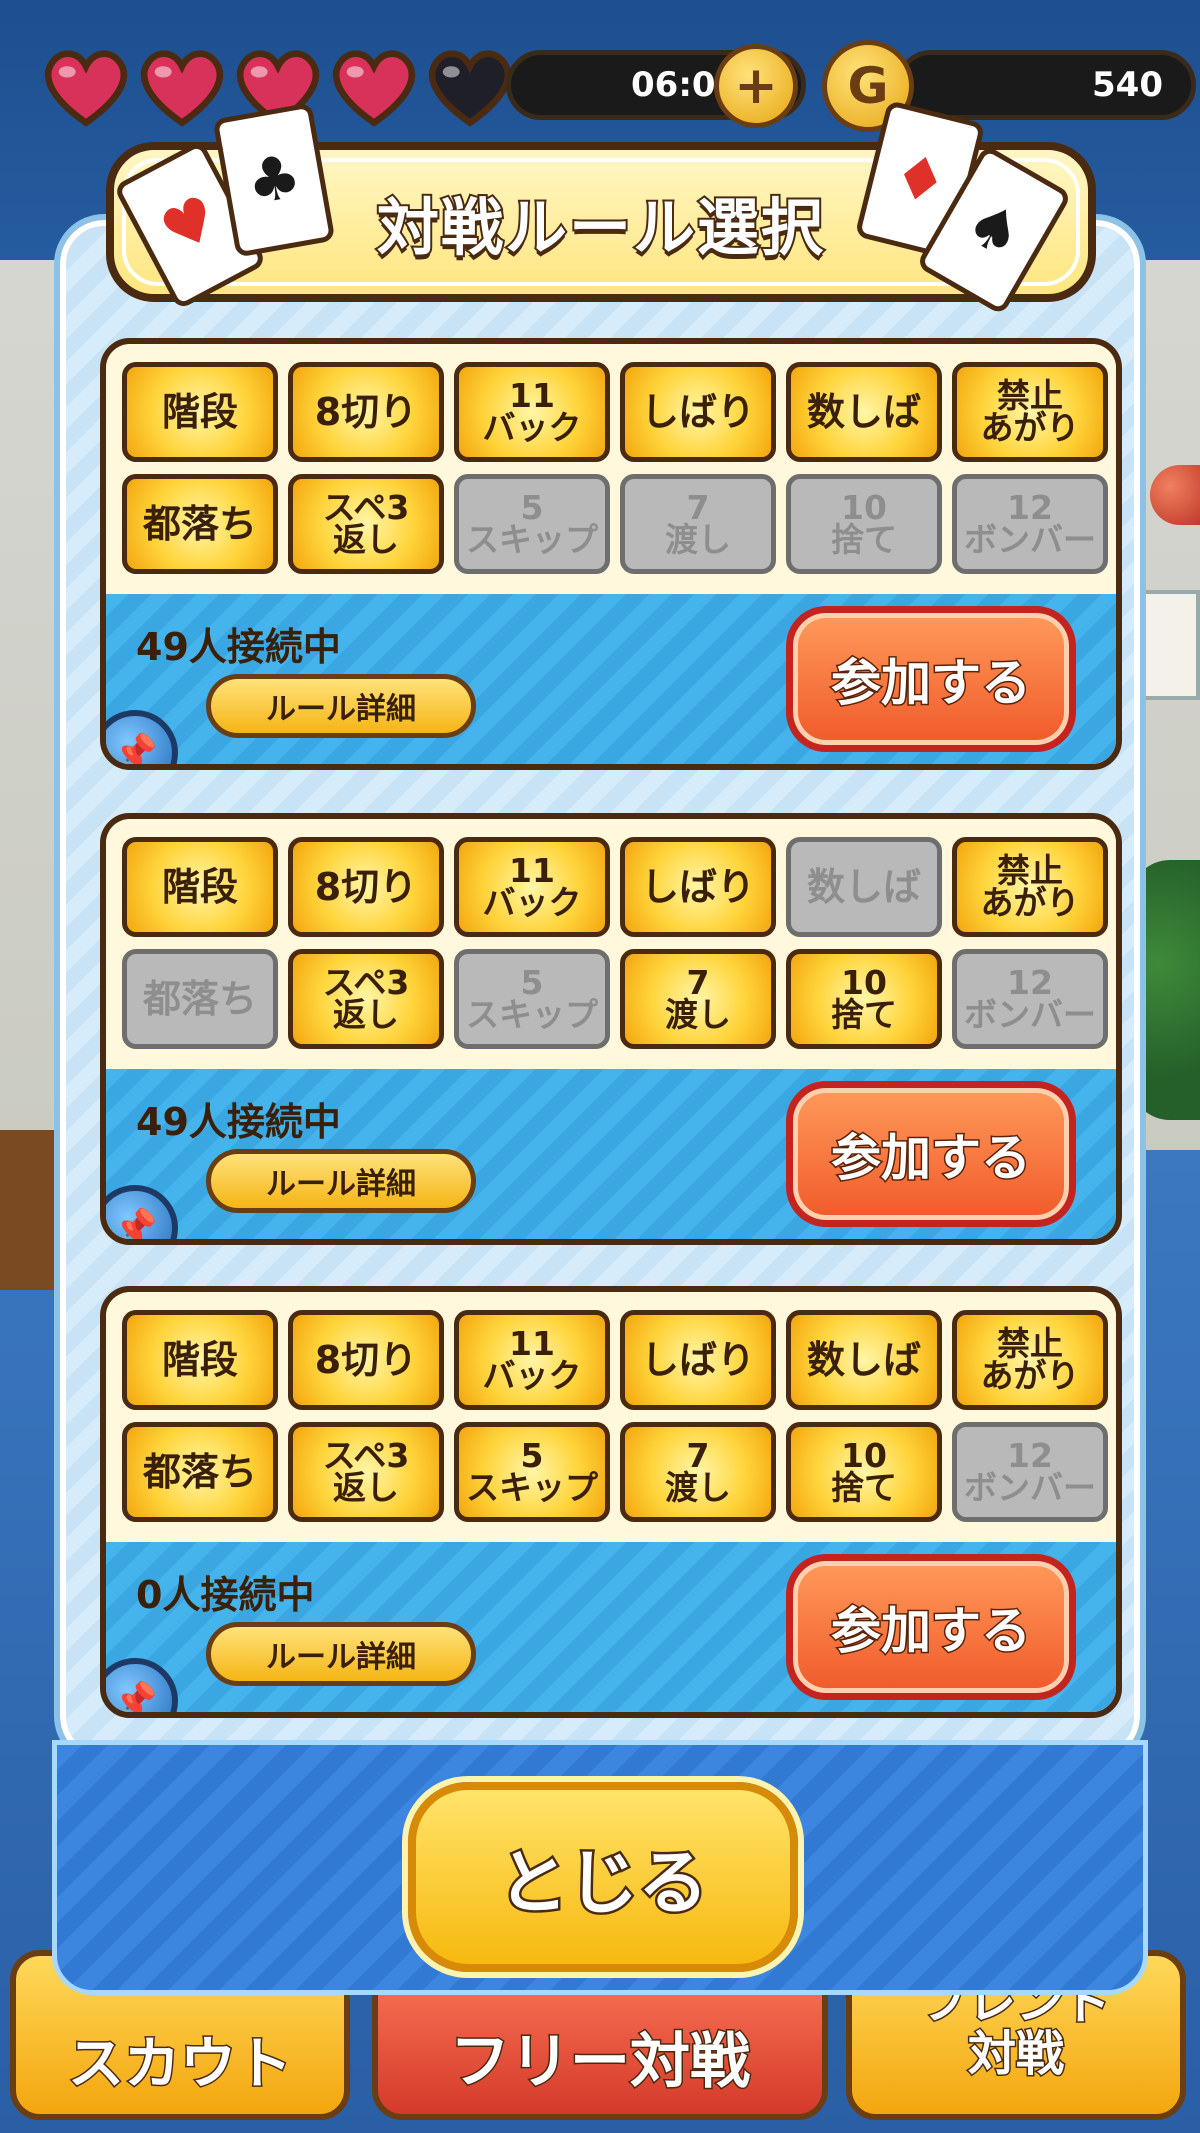 This screenshot has height=2133, width=1200. What do you see at coordinates (600, 227) in the screenshot?
I see `dialog-title: 対戦ルール選択` at bounding box center [600, 227].